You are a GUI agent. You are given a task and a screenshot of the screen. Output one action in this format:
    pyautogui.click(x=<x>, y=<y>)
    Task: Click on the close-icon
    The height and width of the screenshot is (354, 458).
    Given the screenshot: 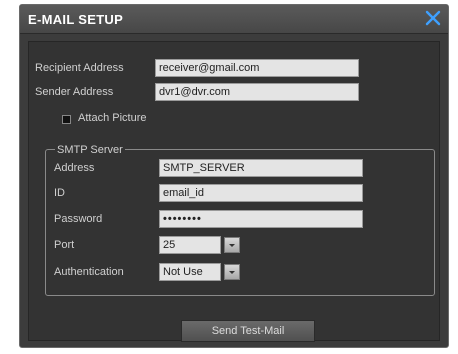 What is the action you would take?
    pyautogui.click(x=433, y=18)
    